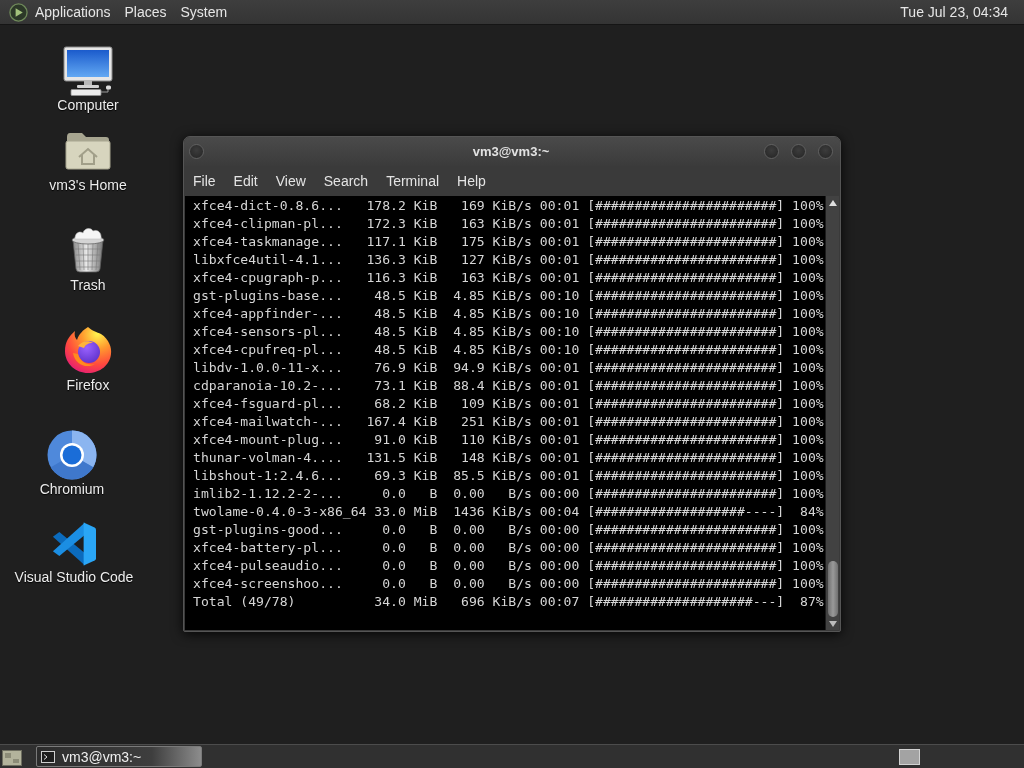 This screenshot has width=1024, height=768. Describe the element at coordinates (88, 105) in the screenshot. I see `desktop-icon-label: Computer` at that location.